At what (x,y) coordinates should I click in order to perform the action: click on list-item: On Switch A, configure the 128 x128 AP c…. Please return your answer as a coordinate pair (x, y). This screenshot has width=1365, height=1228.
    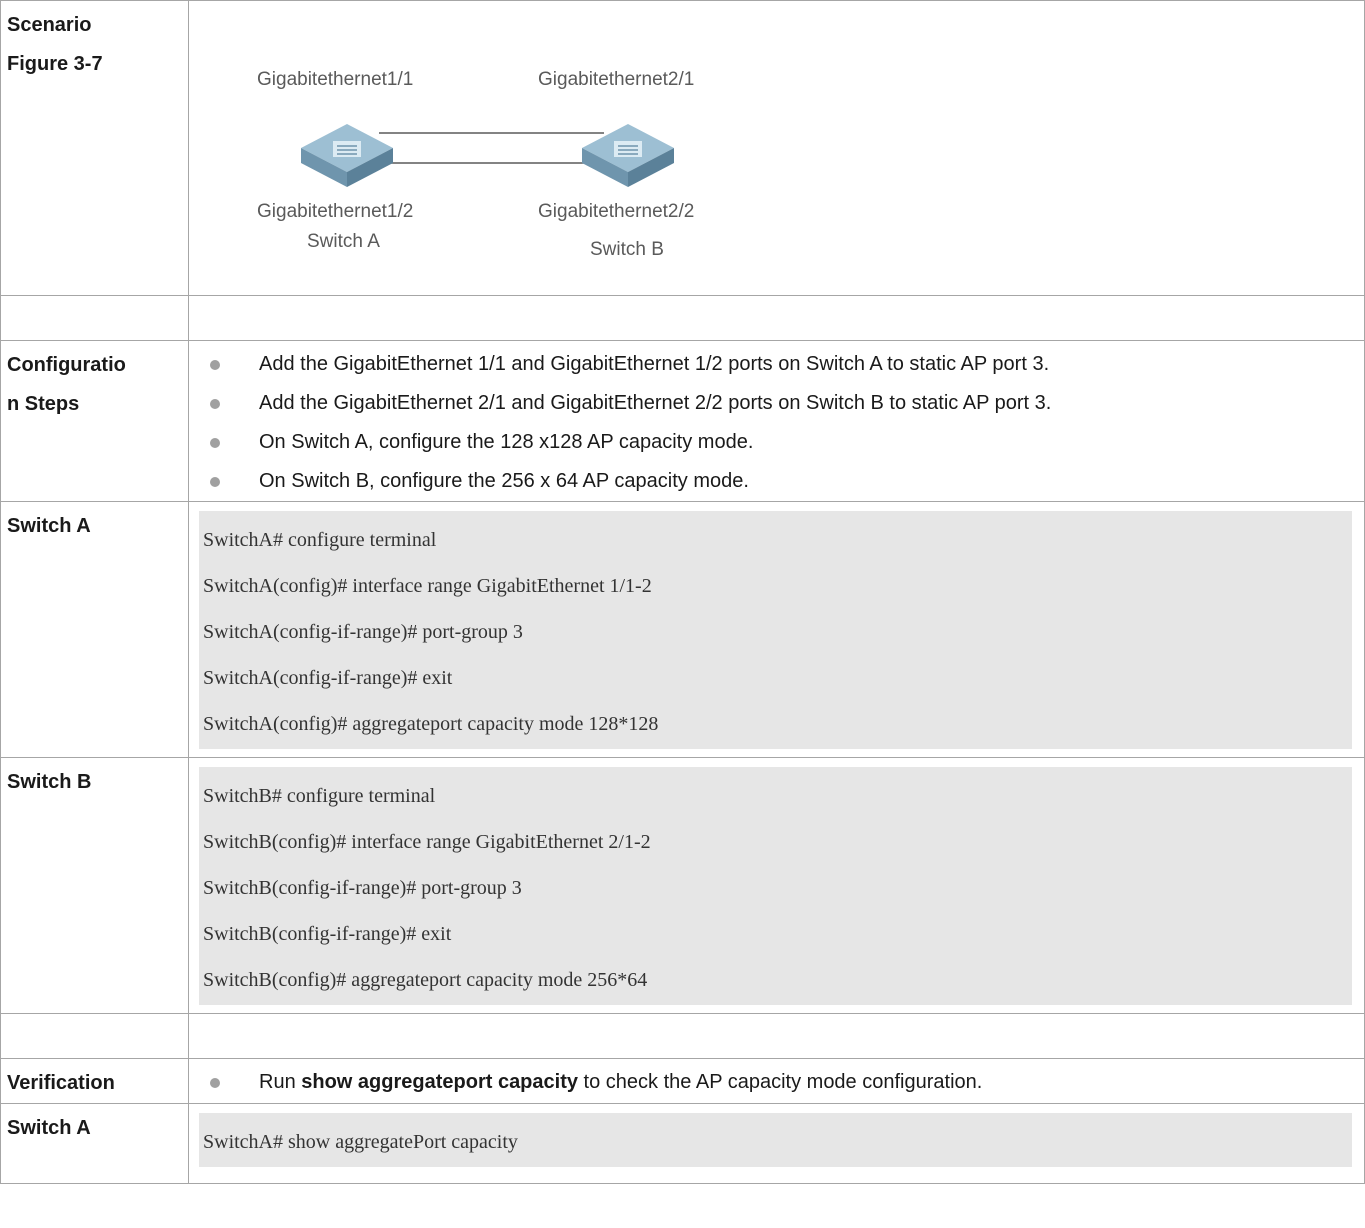
    Looking at the image, I should click on (776, 442).